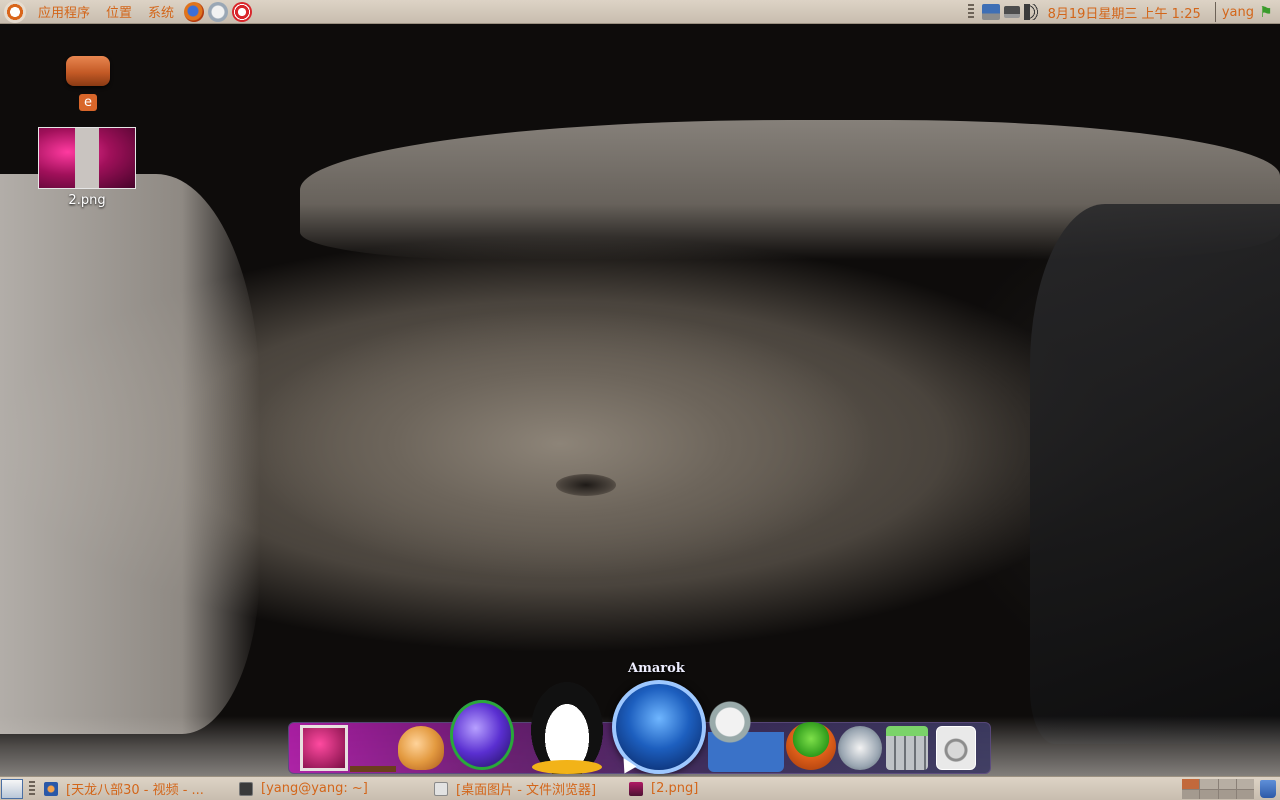 Image resolution: width=1280 pixels, height=800 pixels. Describe the element at coordinates (87, 200) in the screenshot. I see `desktop-icon-label: 2.png` at that location.